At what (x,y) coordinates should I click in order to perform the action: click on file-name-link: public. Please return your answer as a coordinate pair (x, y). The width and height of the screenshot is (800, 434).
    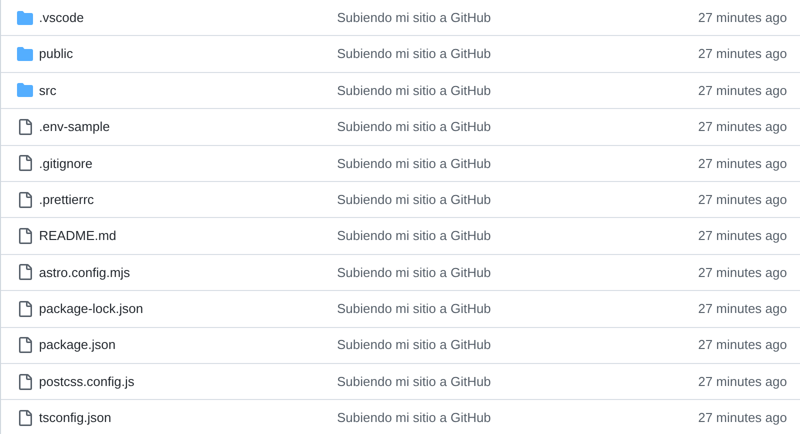
    Looking at the image, I should click on (56, 54).